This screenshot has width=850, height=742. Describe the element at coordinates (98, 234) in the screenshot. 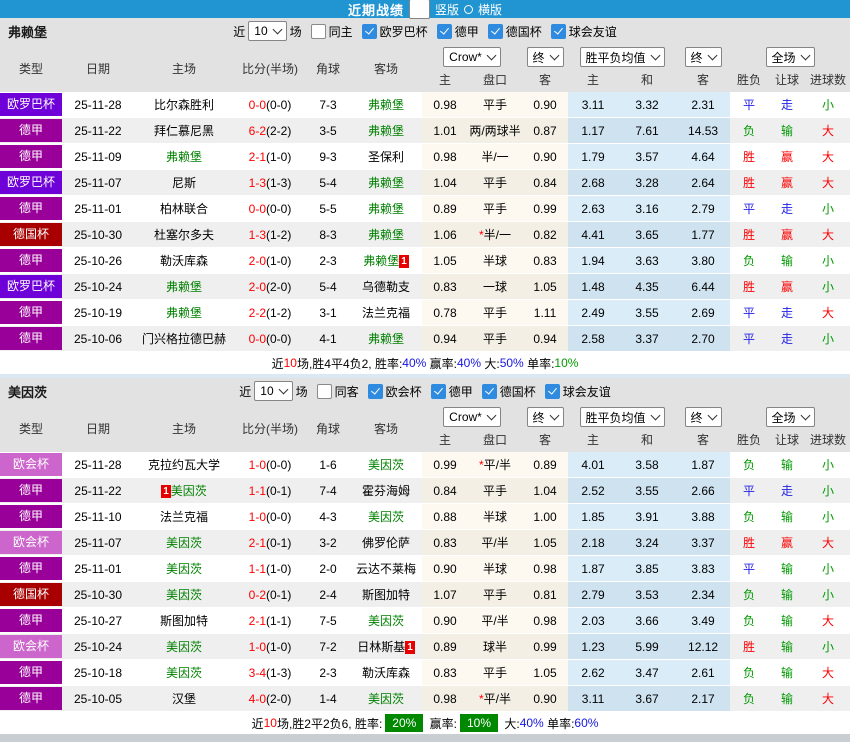

I see `date-cell: 25-10-30` at that location.